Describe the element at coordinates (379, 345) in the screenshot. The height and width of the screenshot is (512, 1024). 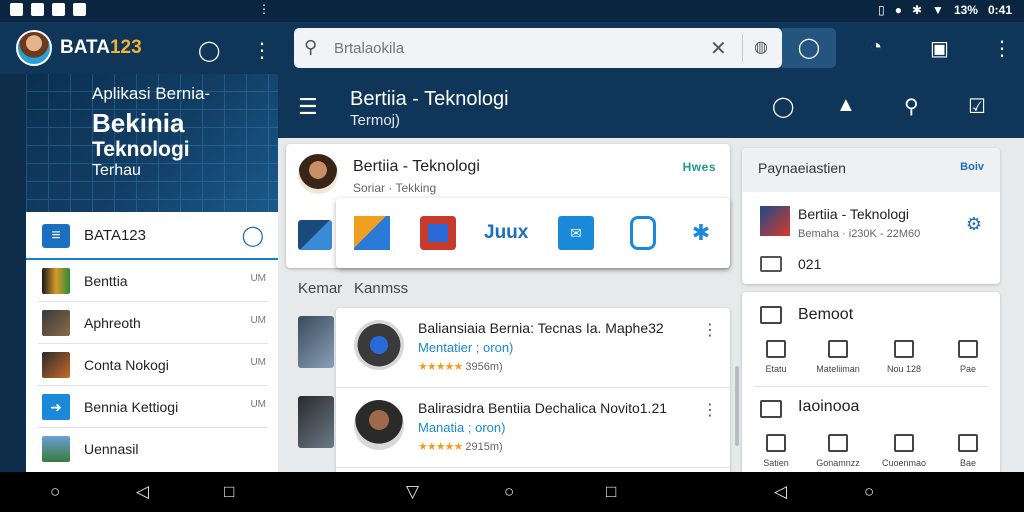
I see `app-avatar` at that location.